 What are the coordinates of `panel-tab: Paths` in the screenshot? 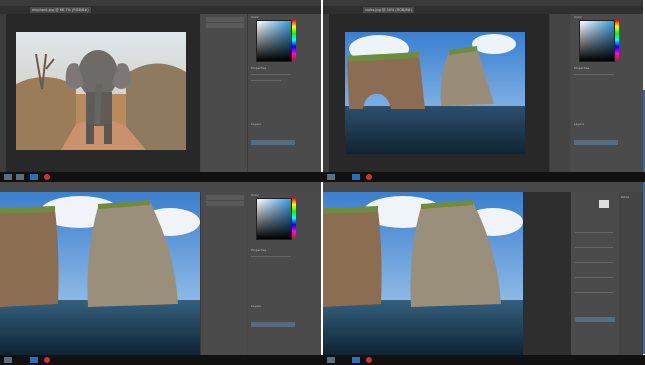 It's located at (625, 197).